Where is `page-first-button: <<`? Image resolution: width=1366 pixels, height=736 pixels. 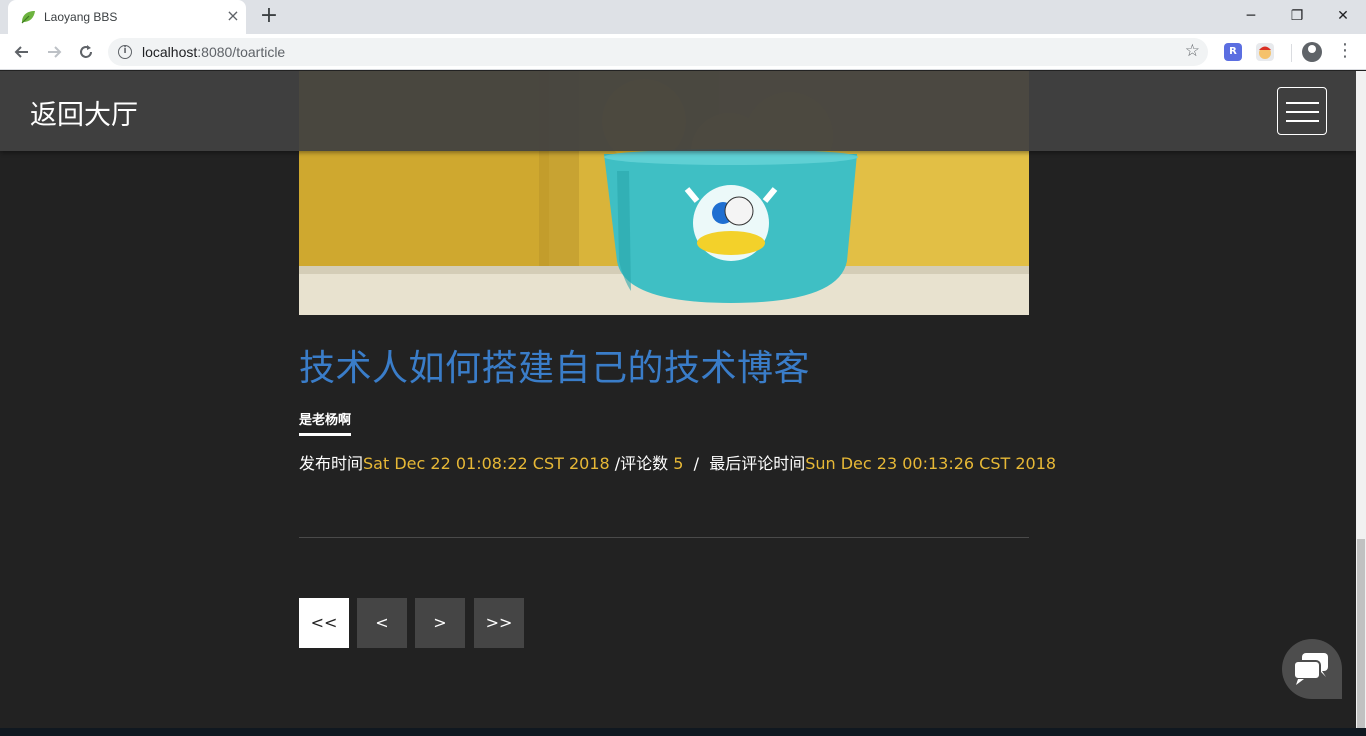 page-first-button: << is located at coordinates (324, 623).